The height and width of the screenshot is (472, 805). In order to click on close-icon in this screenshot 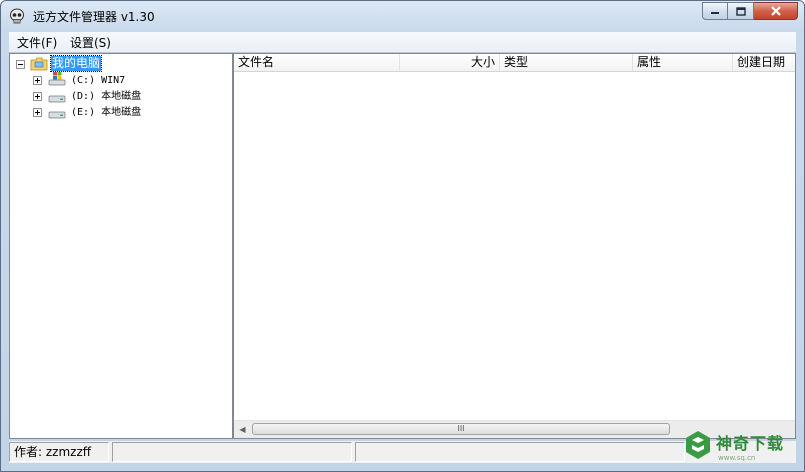, I will do `click(775, 11)`.